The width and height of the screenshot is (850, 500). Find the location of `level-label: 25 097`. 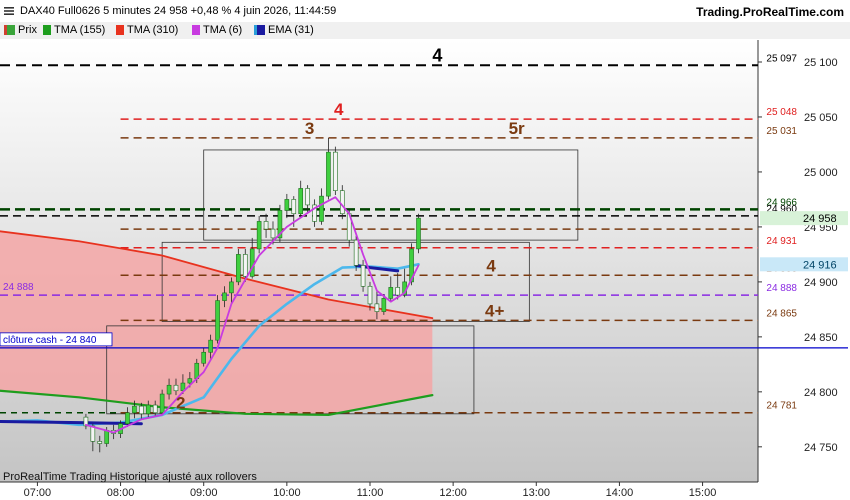

level-label: 25 097 is located at coordinates (781, 58).